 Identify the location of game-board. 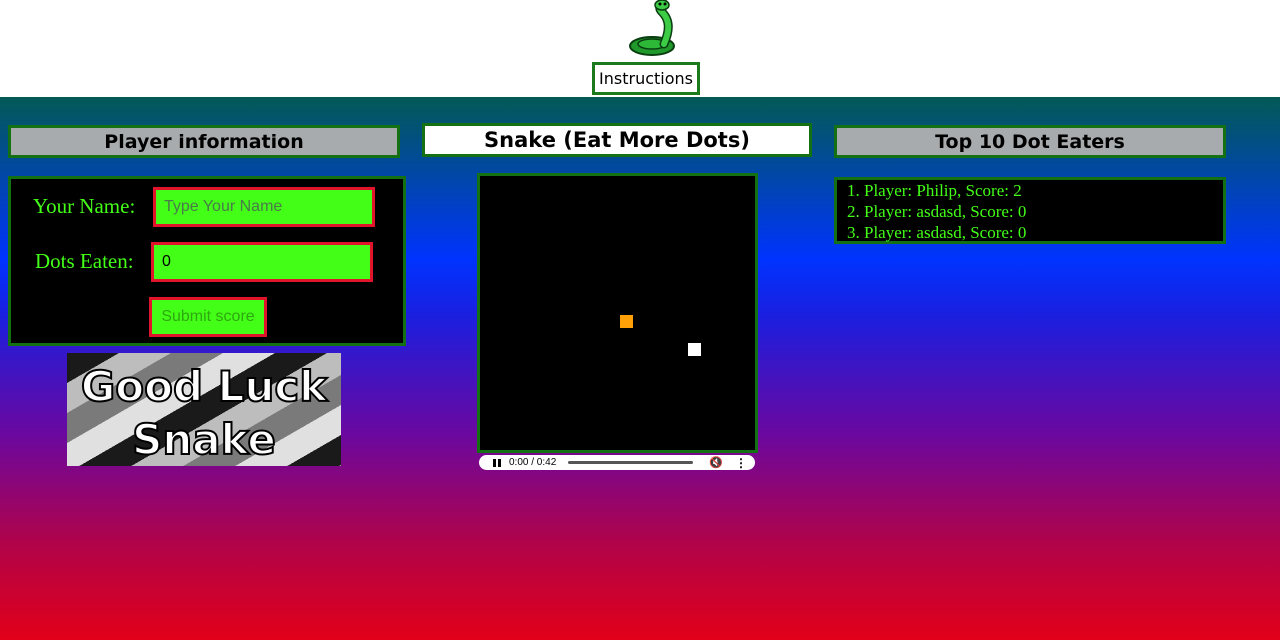
(617, 313).